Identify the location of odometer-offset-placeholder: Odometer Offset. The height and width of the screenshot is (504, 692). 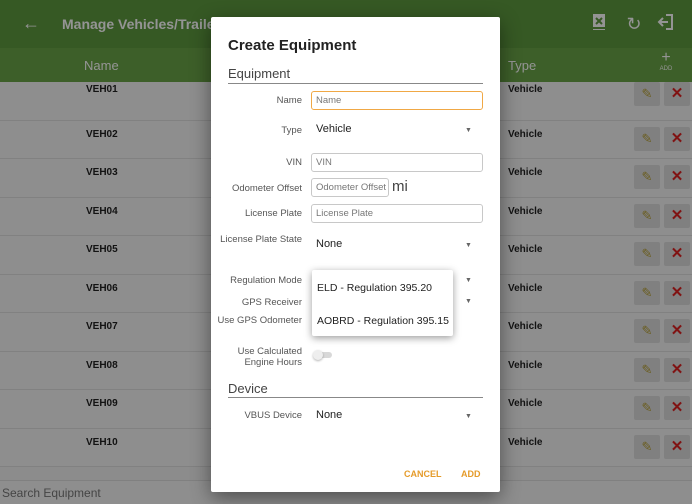
(351, 187).